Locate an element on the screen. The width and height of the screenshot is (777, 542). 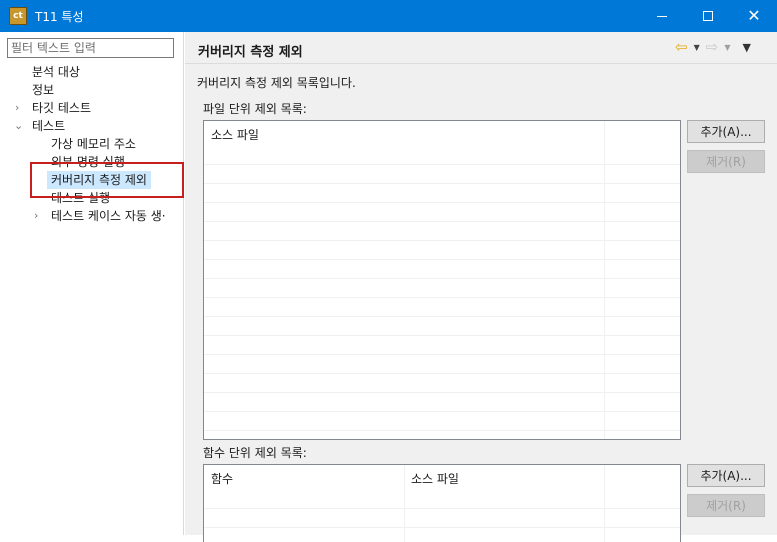
minimize-button is located at coordinates (662, 16).